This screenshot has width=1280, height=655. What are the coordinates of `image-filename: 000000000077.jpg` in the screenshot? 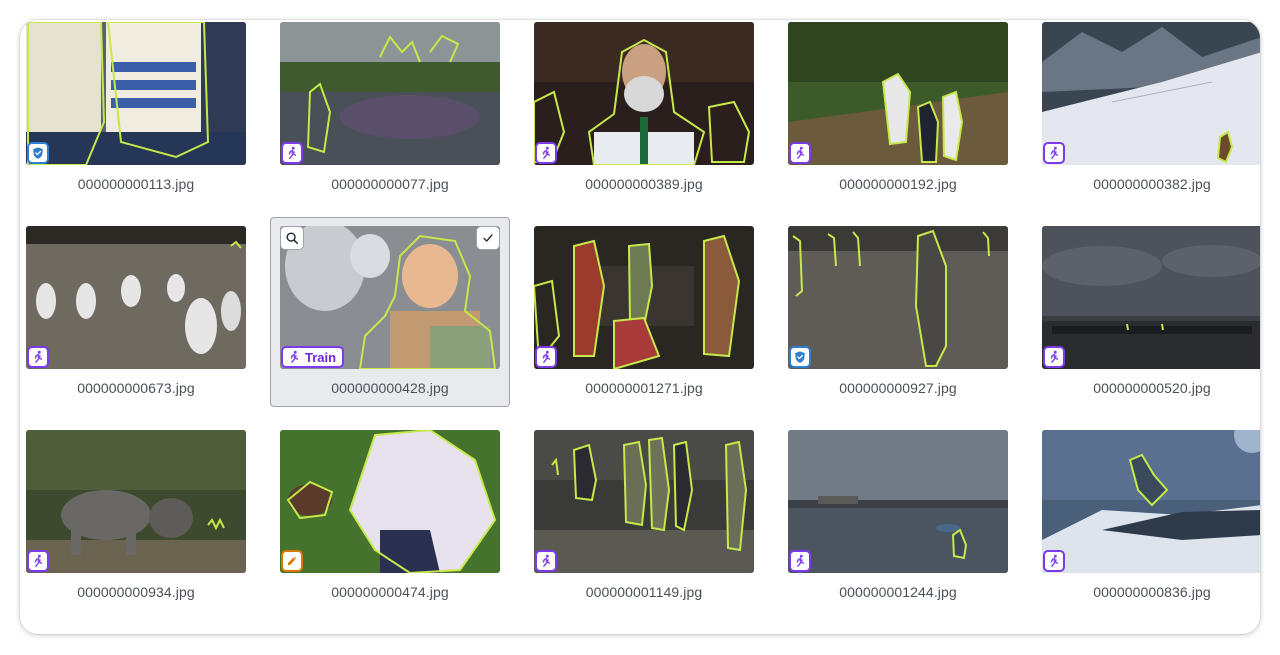 It's located at (390, 184).